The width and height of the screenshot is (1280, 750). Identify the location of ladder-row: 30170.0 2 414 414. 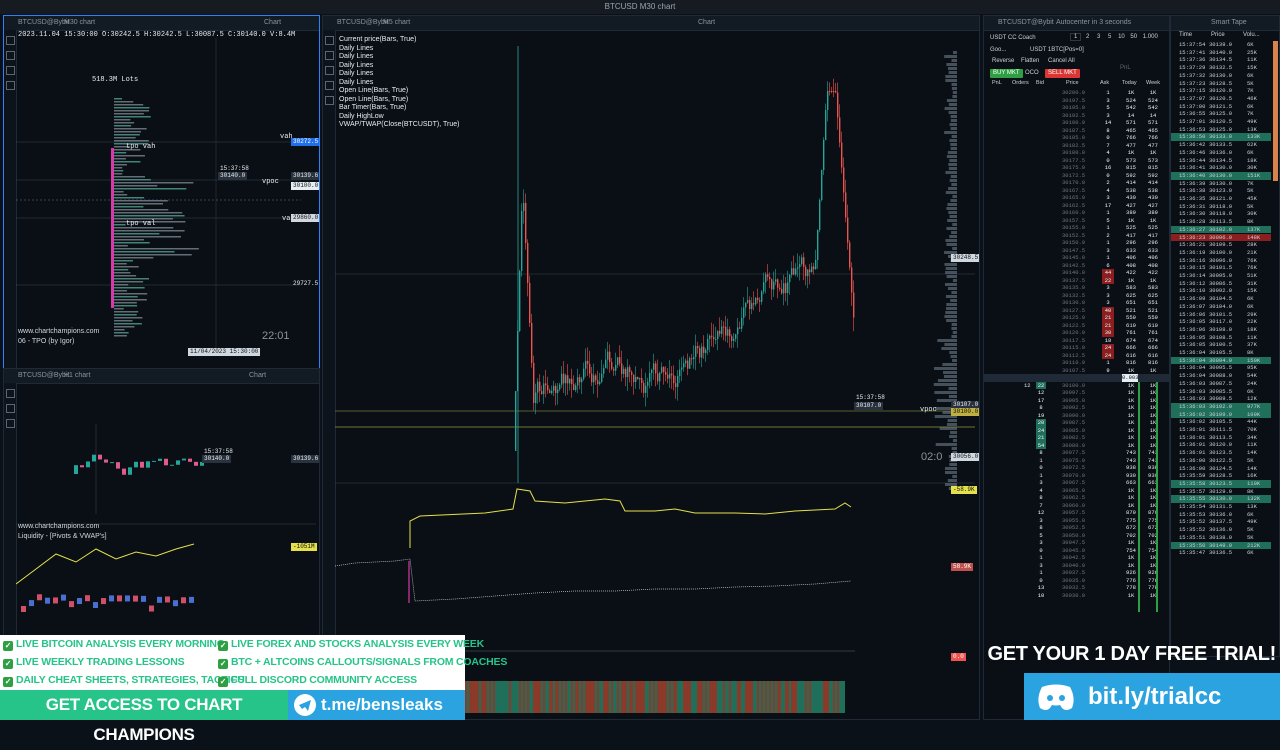
(1076, 183).